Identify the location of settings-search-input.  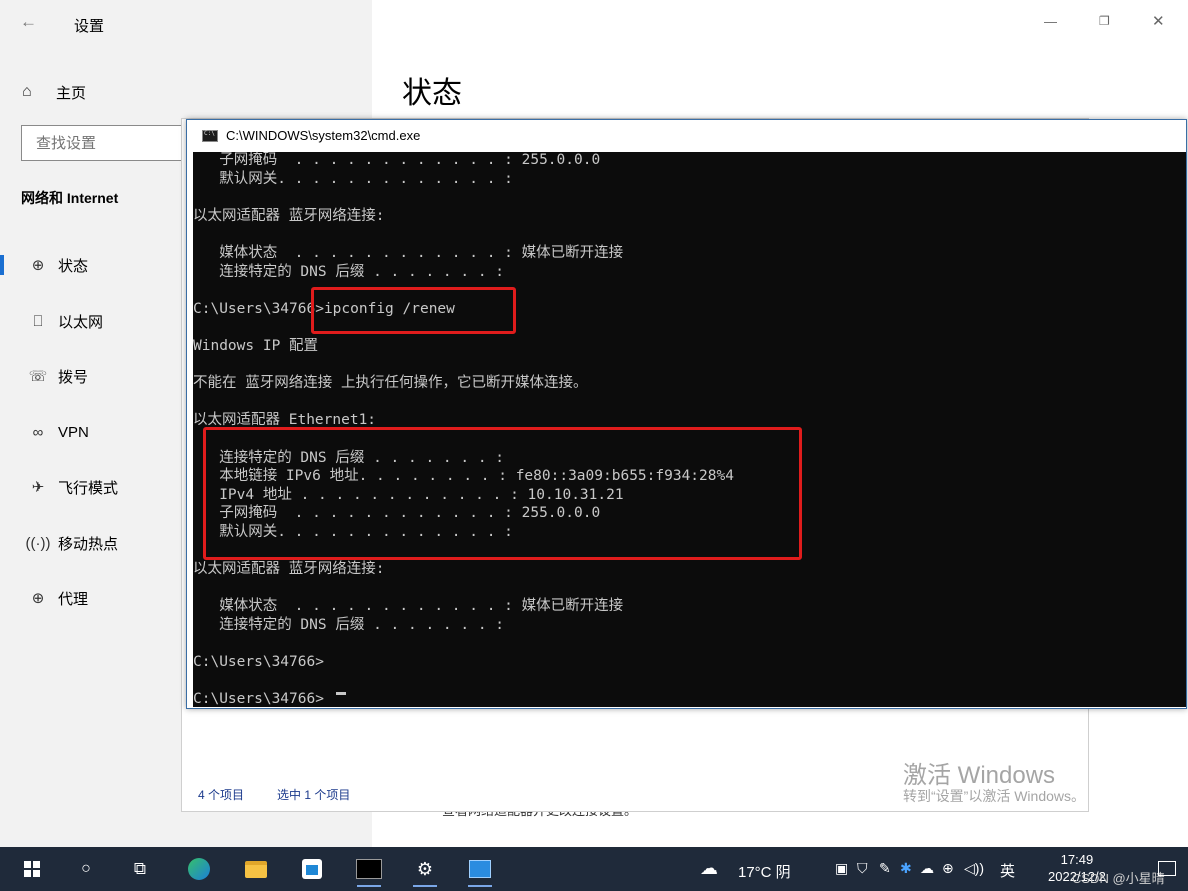
(111, 143).